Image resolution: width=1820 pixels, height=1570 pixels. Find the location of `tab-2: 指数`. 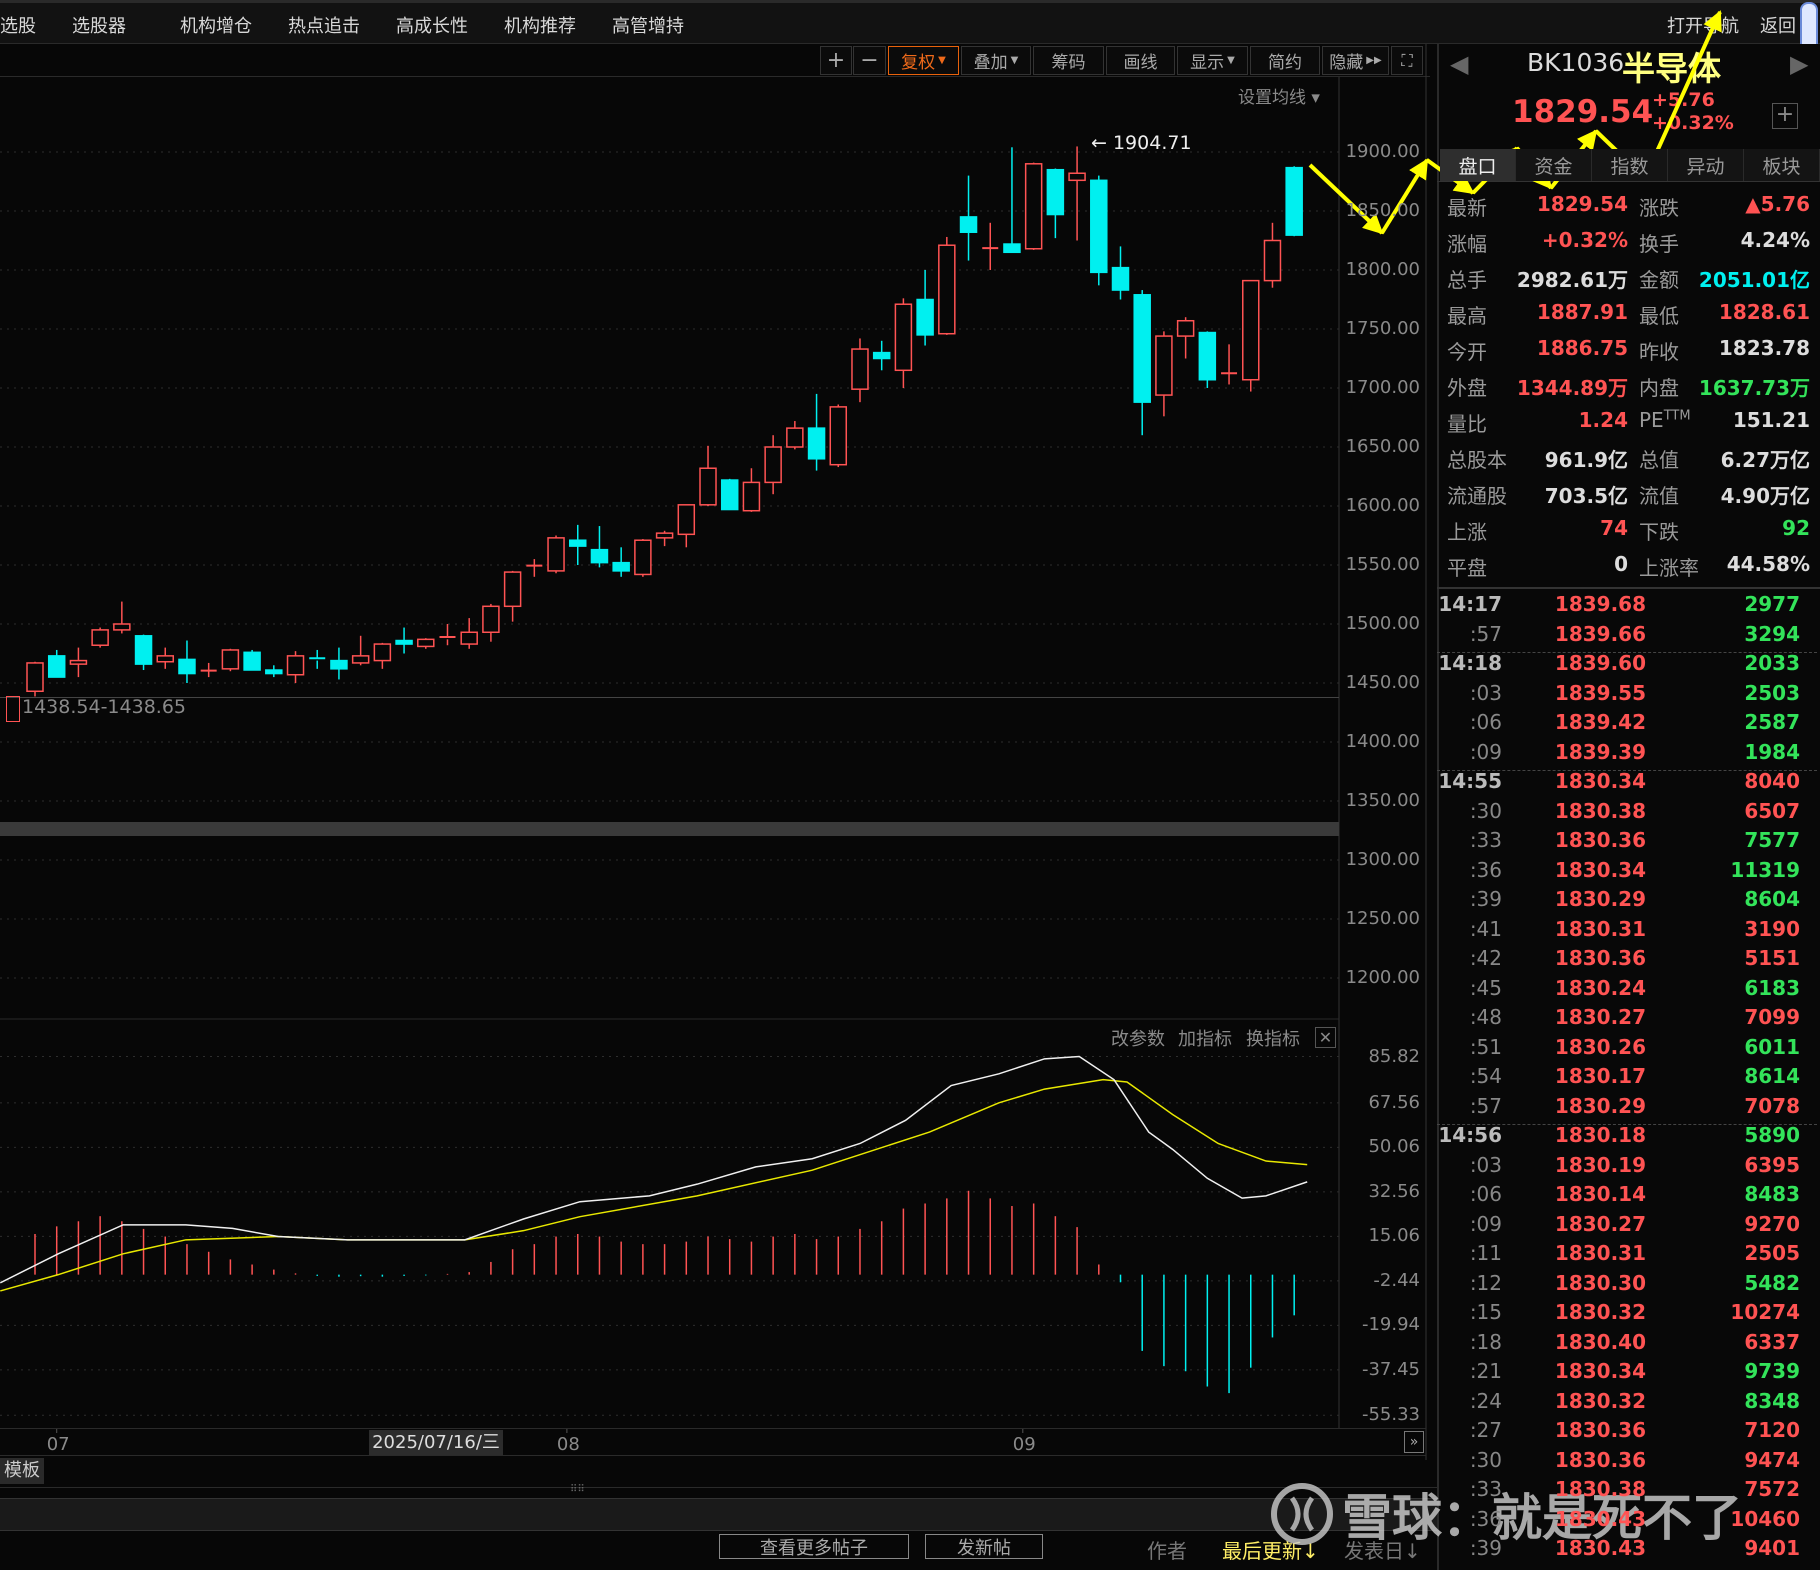

tab-2: 指数 is located at coordinates (1630, 165).